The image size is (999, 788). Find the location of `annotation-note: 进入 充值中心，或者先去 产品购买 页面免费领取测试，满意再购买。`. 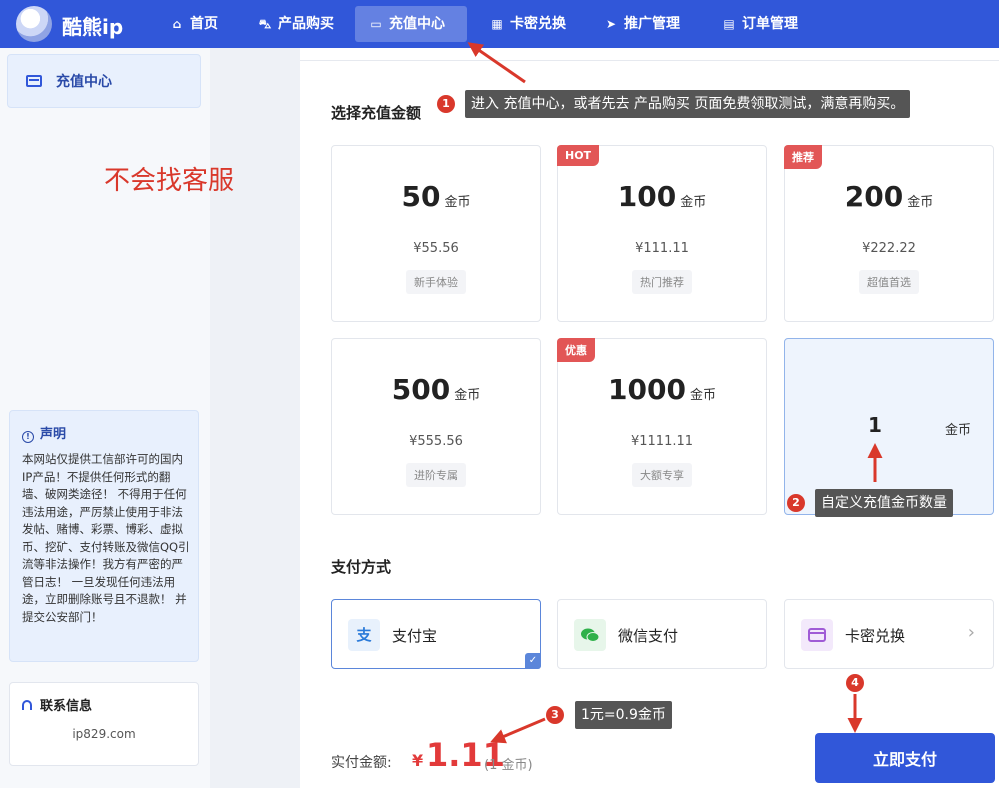

annotation-note: 进入 充值中心，或者先去 产品购买 页面免费领取测试，满意再购买。 is located at coordinates (688, 104).